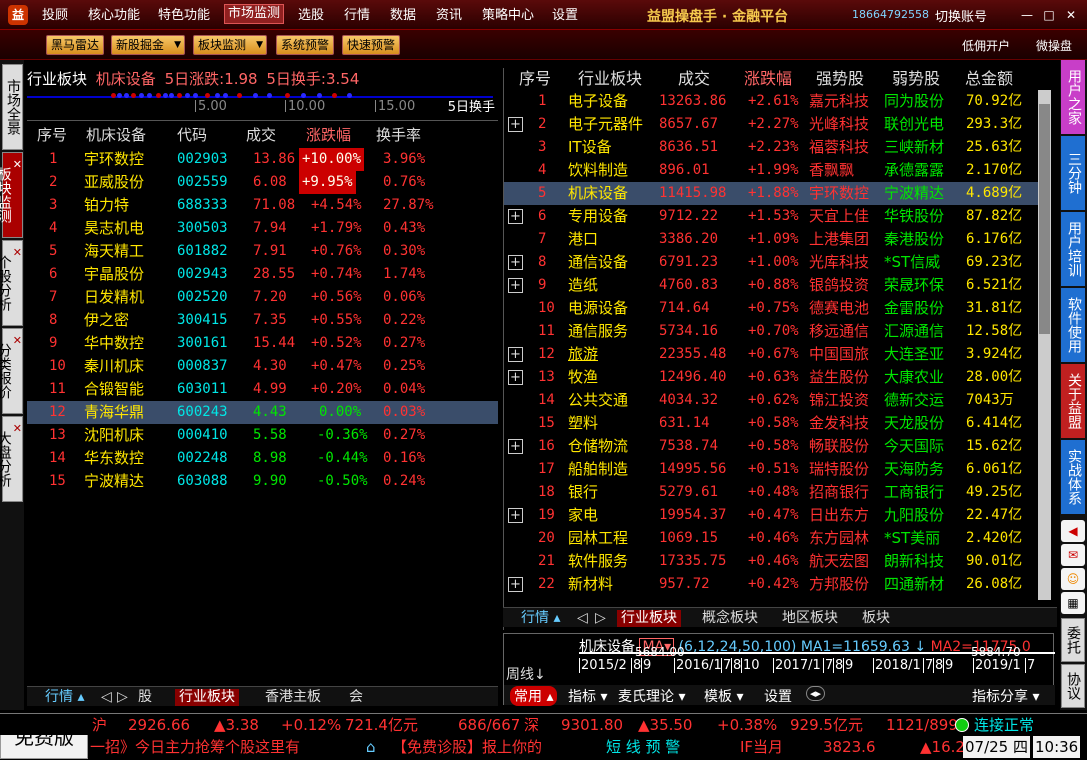 The image size is (1087, 760). Describe the element at coordinates (371, 45) in the screenshot. I see `quick-alert-button: 快速预警` at that location.